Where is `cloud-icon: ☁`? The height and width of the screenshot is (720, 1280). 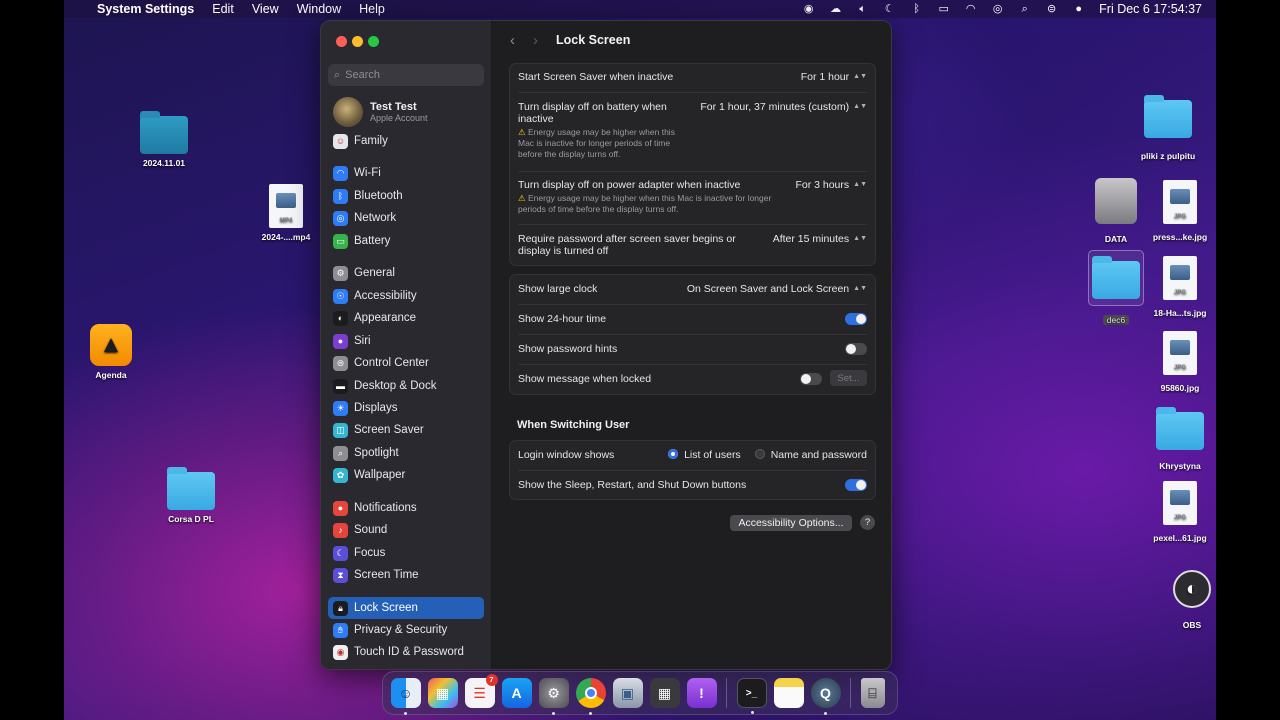 cloud-icon: ☁ is located at coordinates (835, 9).